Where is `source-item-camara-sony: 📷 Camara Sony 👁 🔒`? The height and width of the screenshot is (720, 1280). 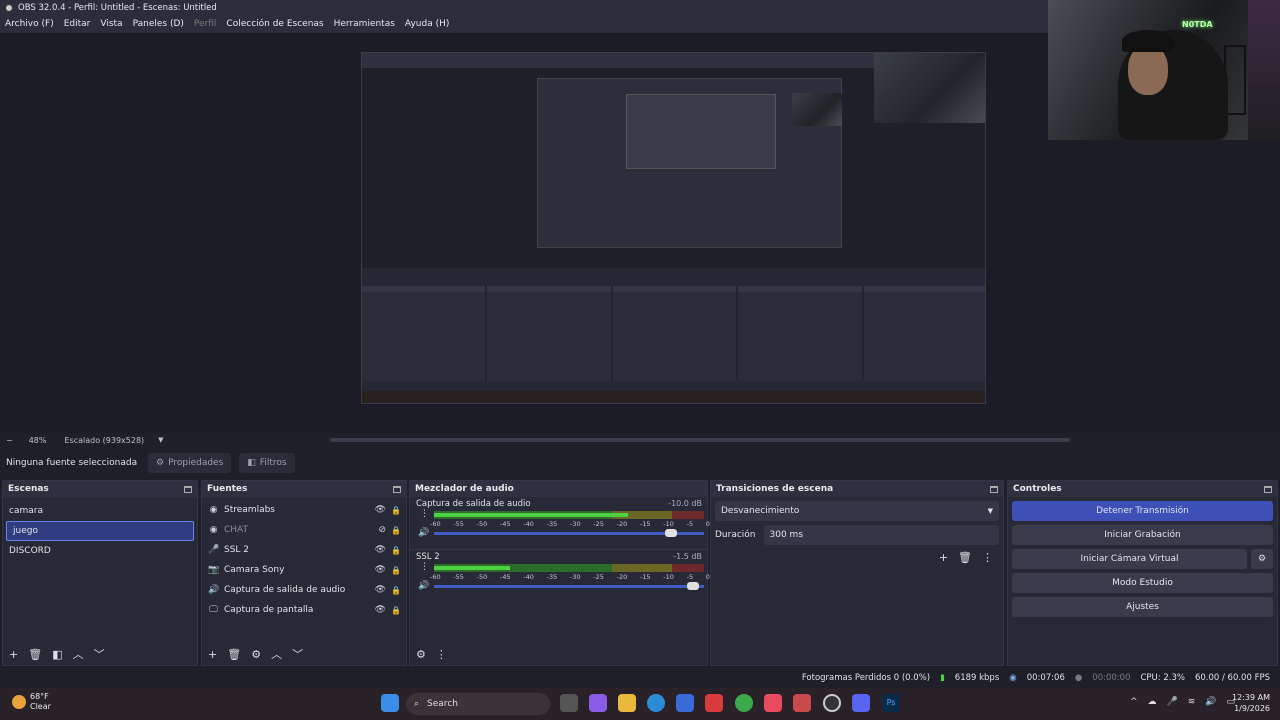
source-item-camara-sony: 📷 Camara Sony 👁 🔒 is located at coordinates (304, 570).